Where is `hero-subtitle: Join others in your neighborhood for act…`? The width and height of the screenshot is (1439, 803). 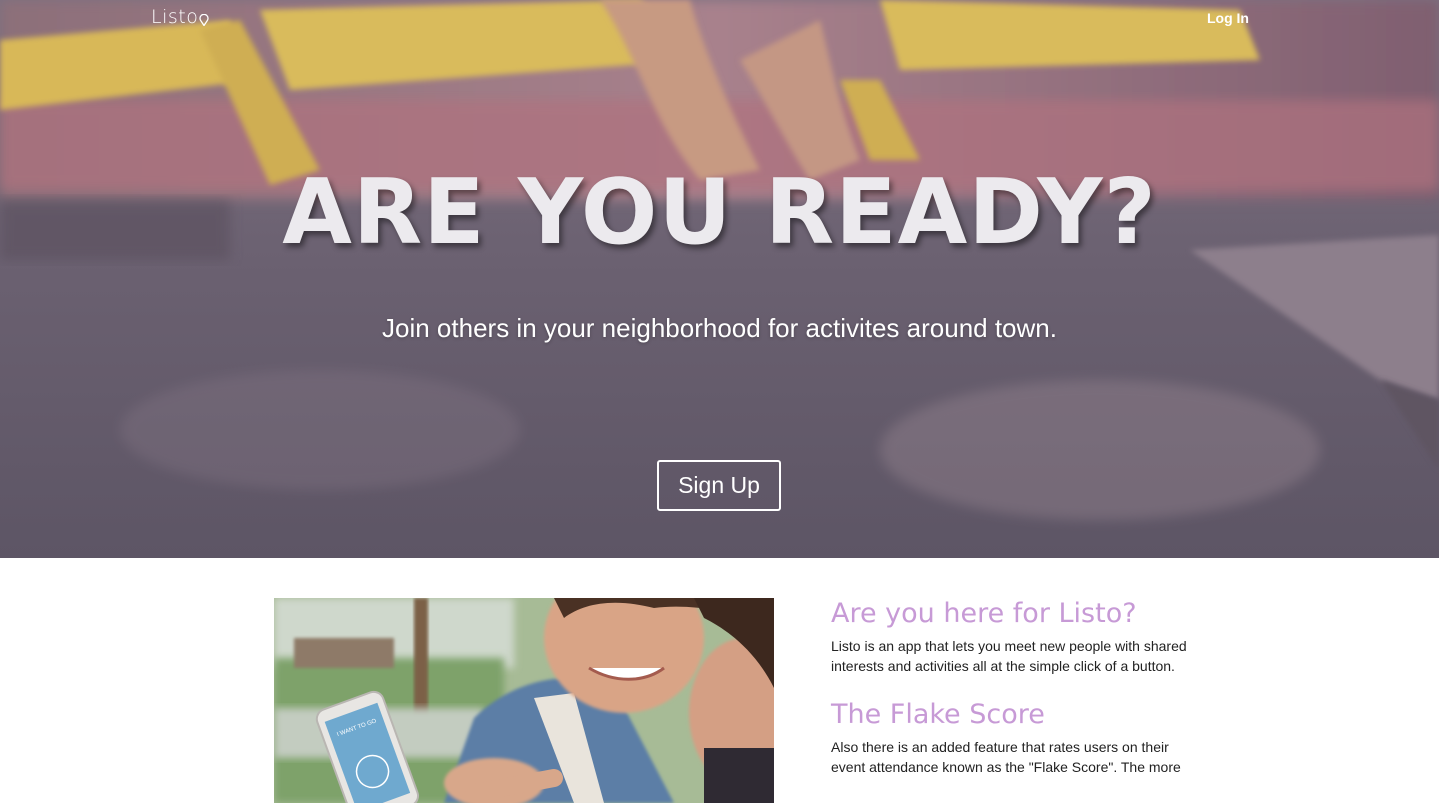
hero-subtitle: Join others in your neighborhood for act… is located at coordinates (719, 328).